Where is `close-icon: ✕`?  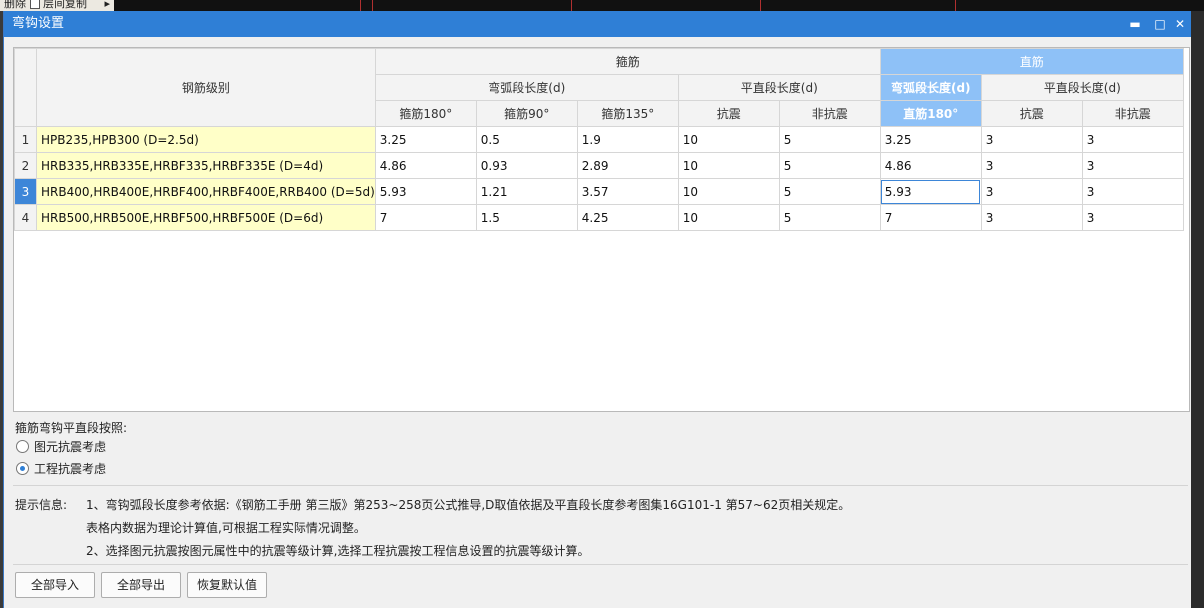
close-icon: ✕ is located at coordinates (1180, 24).